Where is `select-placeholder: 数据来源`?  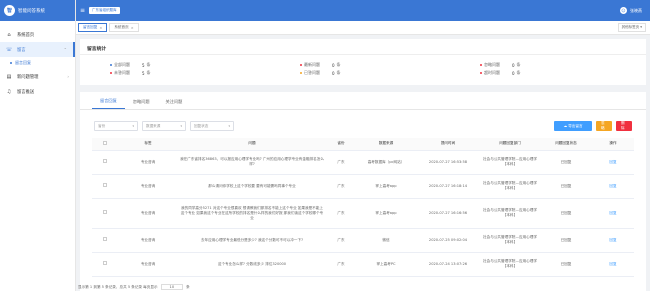 select-placeholder: 数据来源 is located at coordinates (153, 125).